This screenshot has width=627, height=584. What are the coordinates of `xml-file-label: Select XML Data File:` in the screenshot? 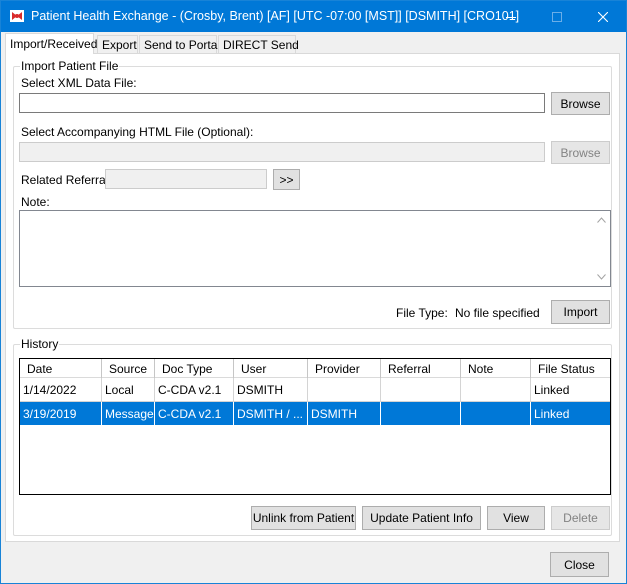 It's located at (79, 83).